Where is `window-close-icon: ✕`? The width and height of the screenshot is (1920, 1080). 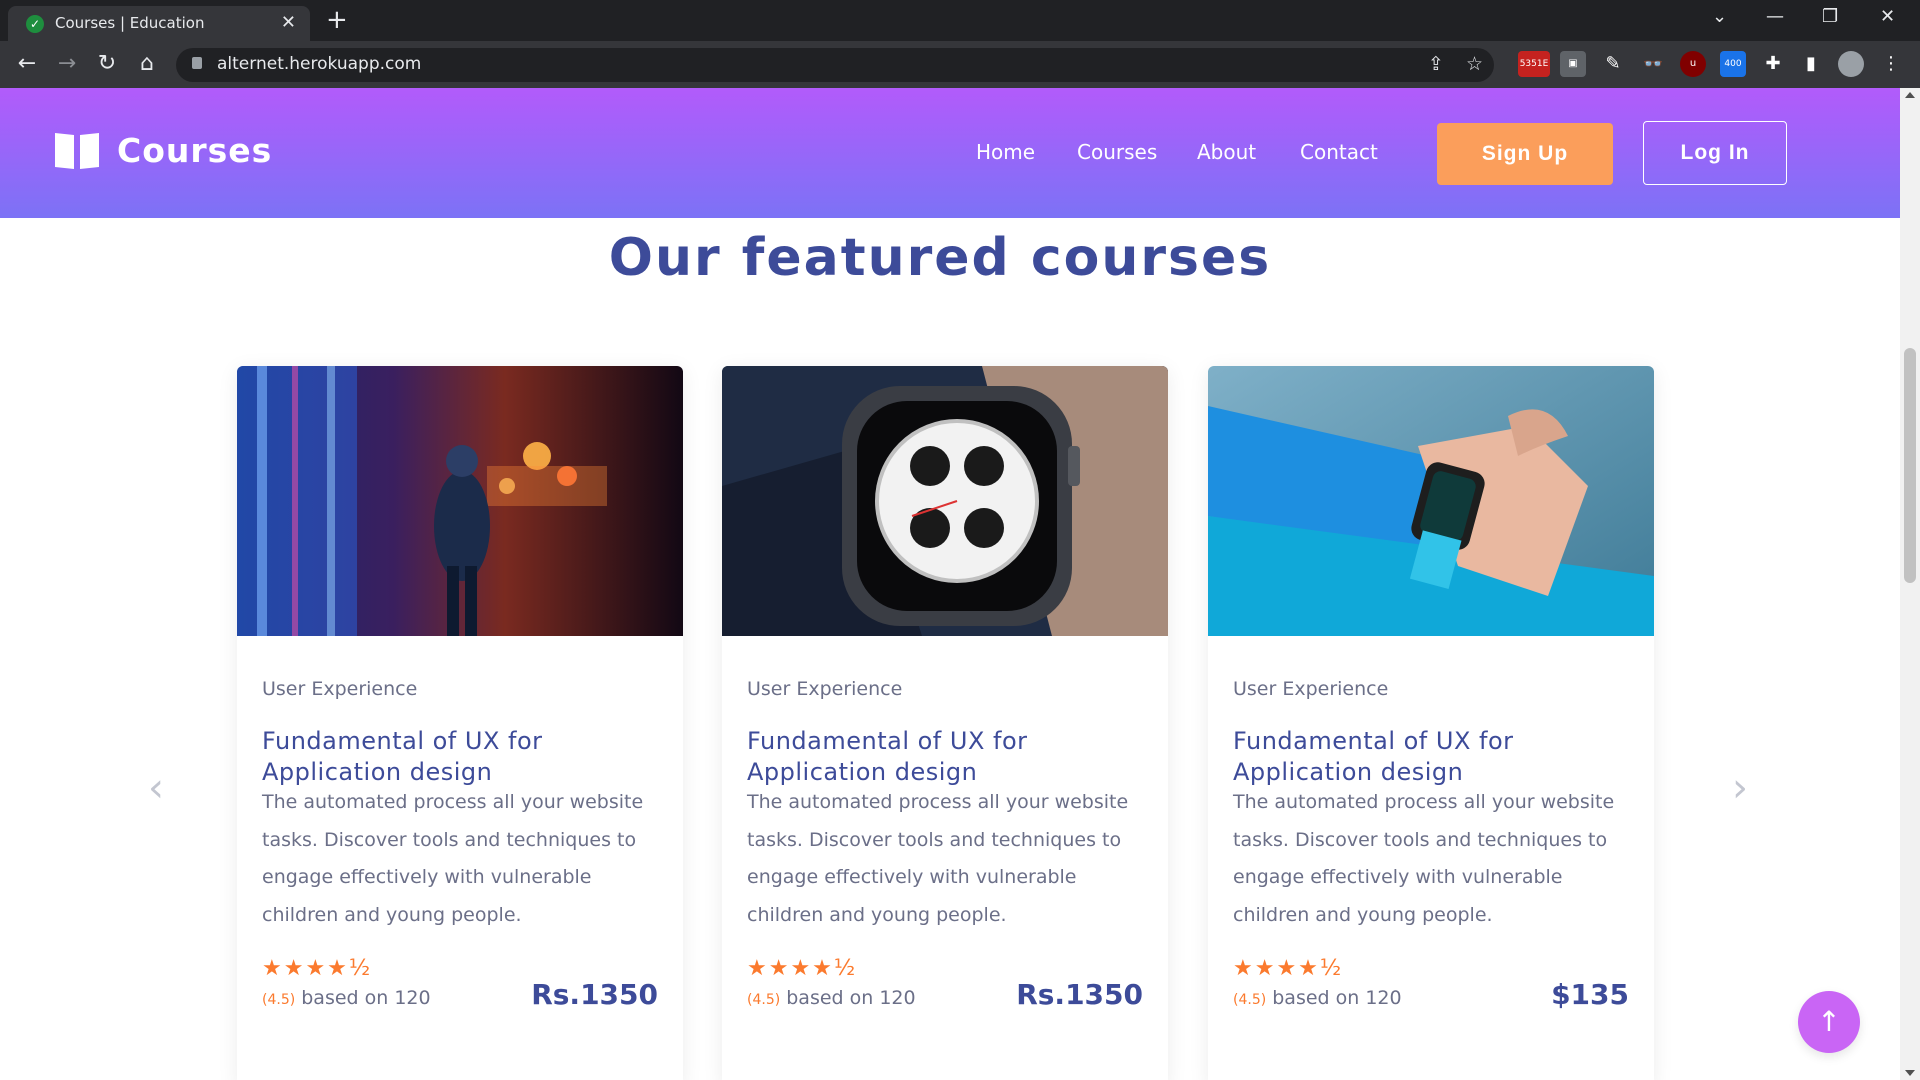
window-close-icon: ✕ is located at coordinates (1887, 16).